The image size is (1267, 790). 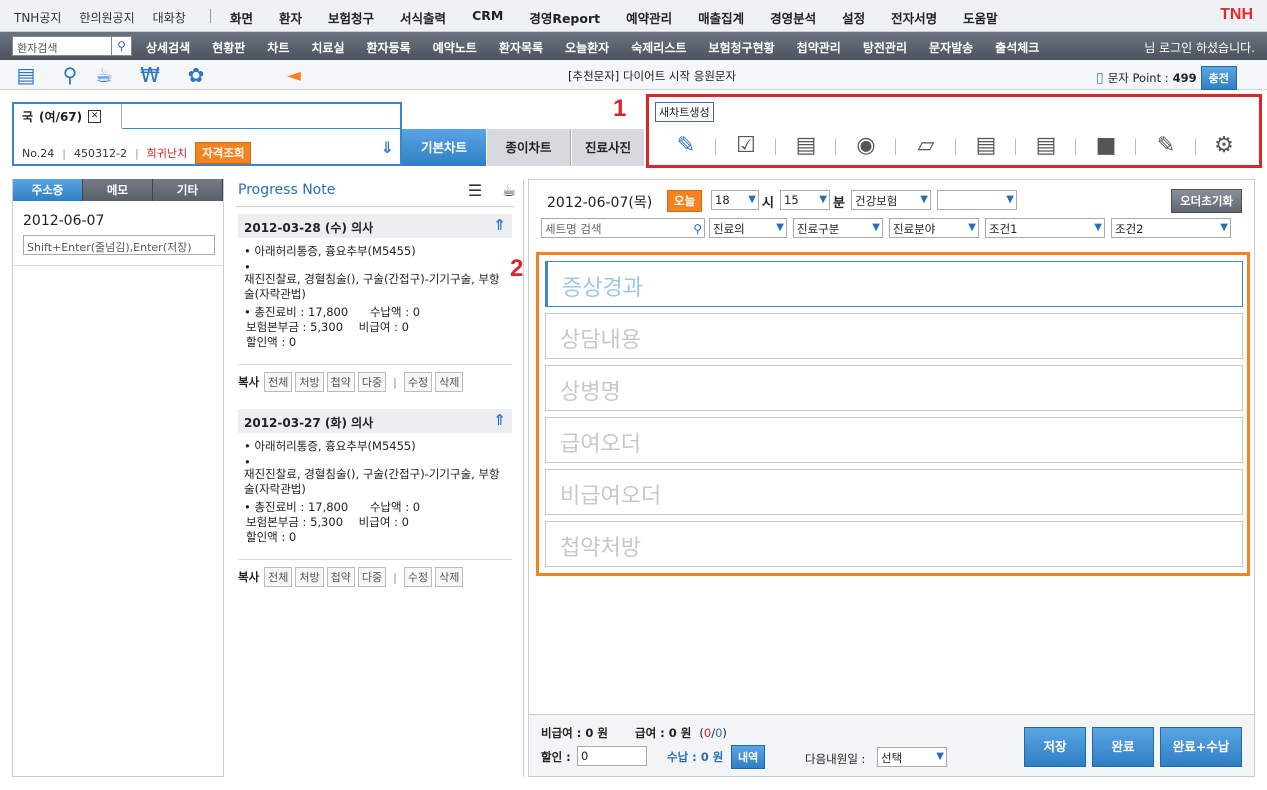 I want to click on section-symptom-progress: 증상경과, so click(x=894, y=284).